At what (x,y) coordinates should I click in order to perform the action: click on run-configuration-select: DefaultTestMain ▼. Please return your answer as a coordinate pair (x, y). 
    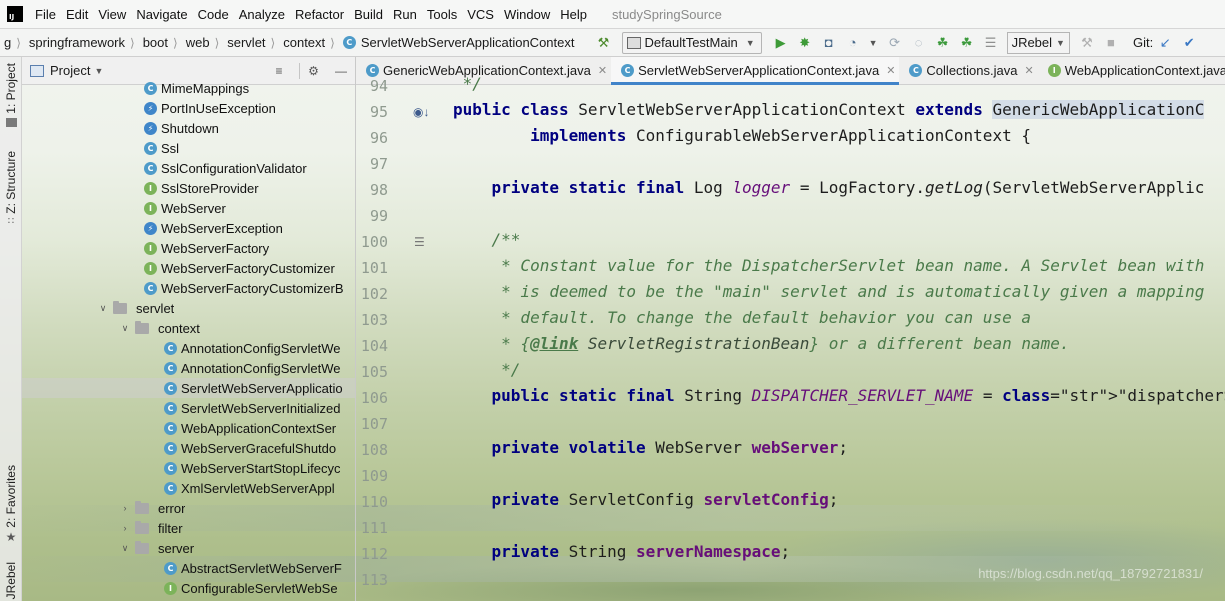
    Looking at the image, I should click on (691, 42).